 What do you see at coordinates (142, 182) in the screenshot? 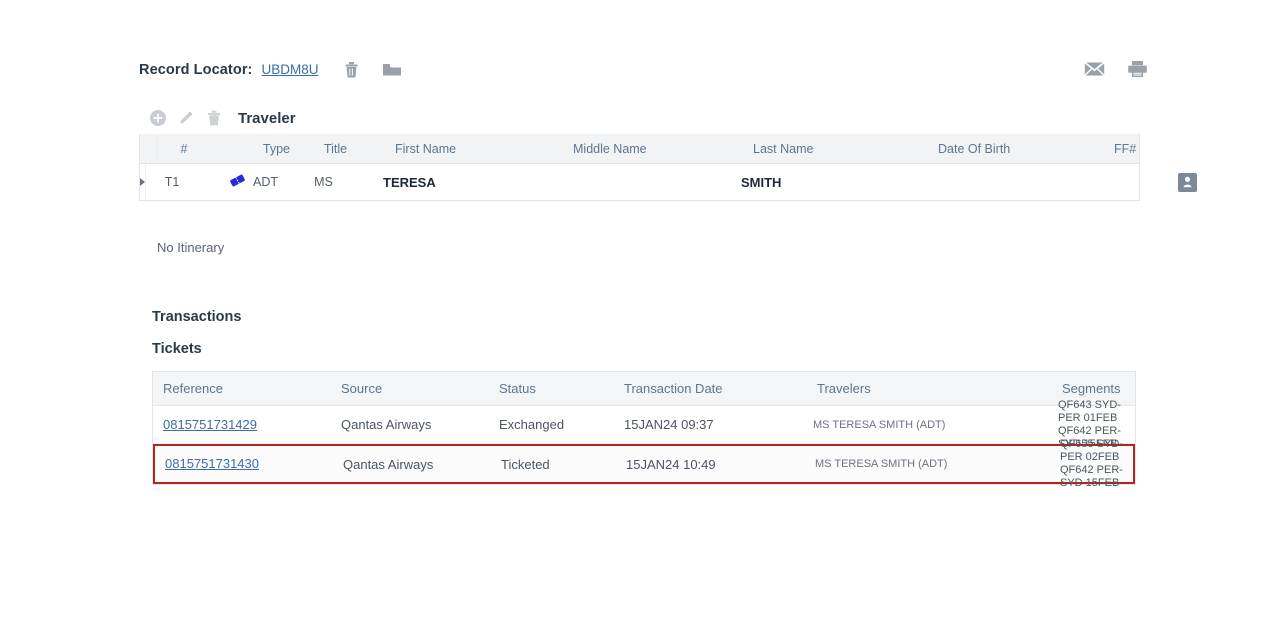
I see `caret-right-icon` at bounding box center [142, 182].